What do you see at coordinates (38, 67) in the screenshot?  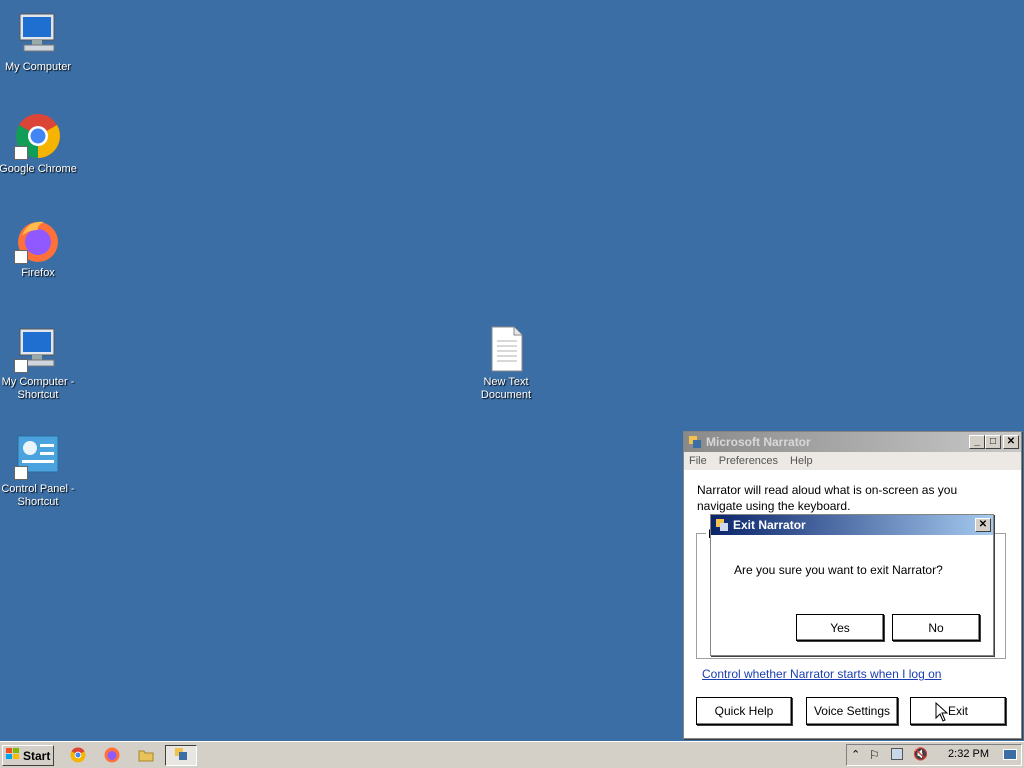 I see `desktop-icon-label: My Computer` at bounding box center [38, 67].